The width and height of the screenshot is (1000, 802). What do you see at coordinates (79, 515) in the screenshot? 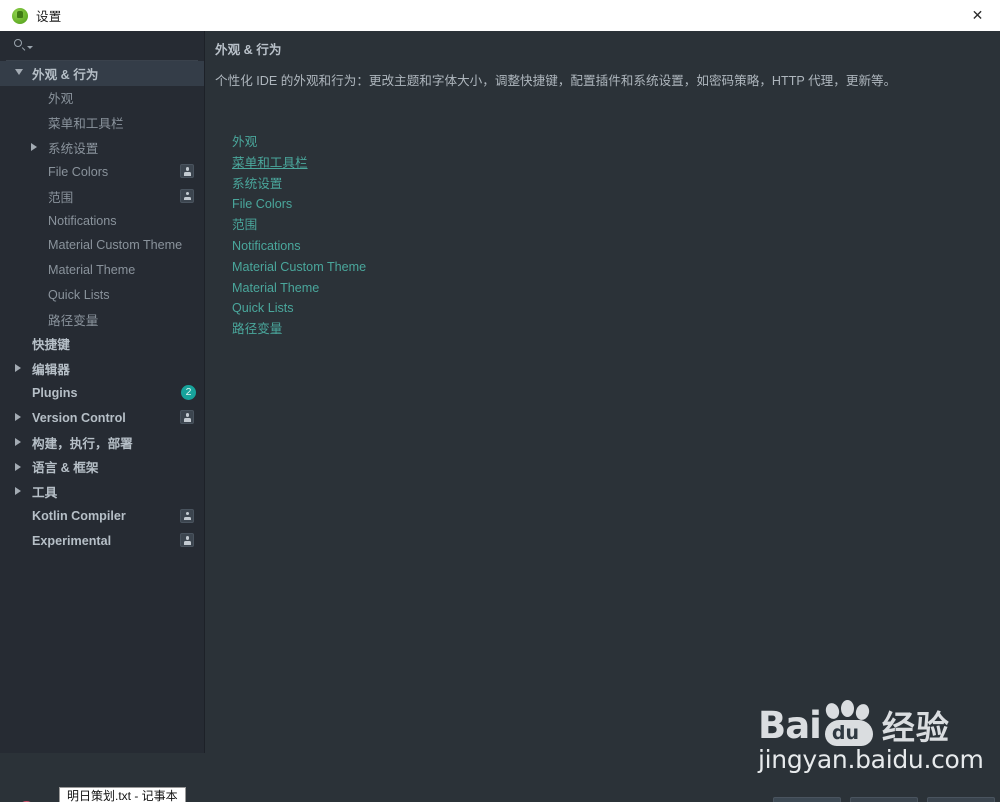
I see `sidebar-item-label: Kotlin Compiler` at bounding box center [79, 515].